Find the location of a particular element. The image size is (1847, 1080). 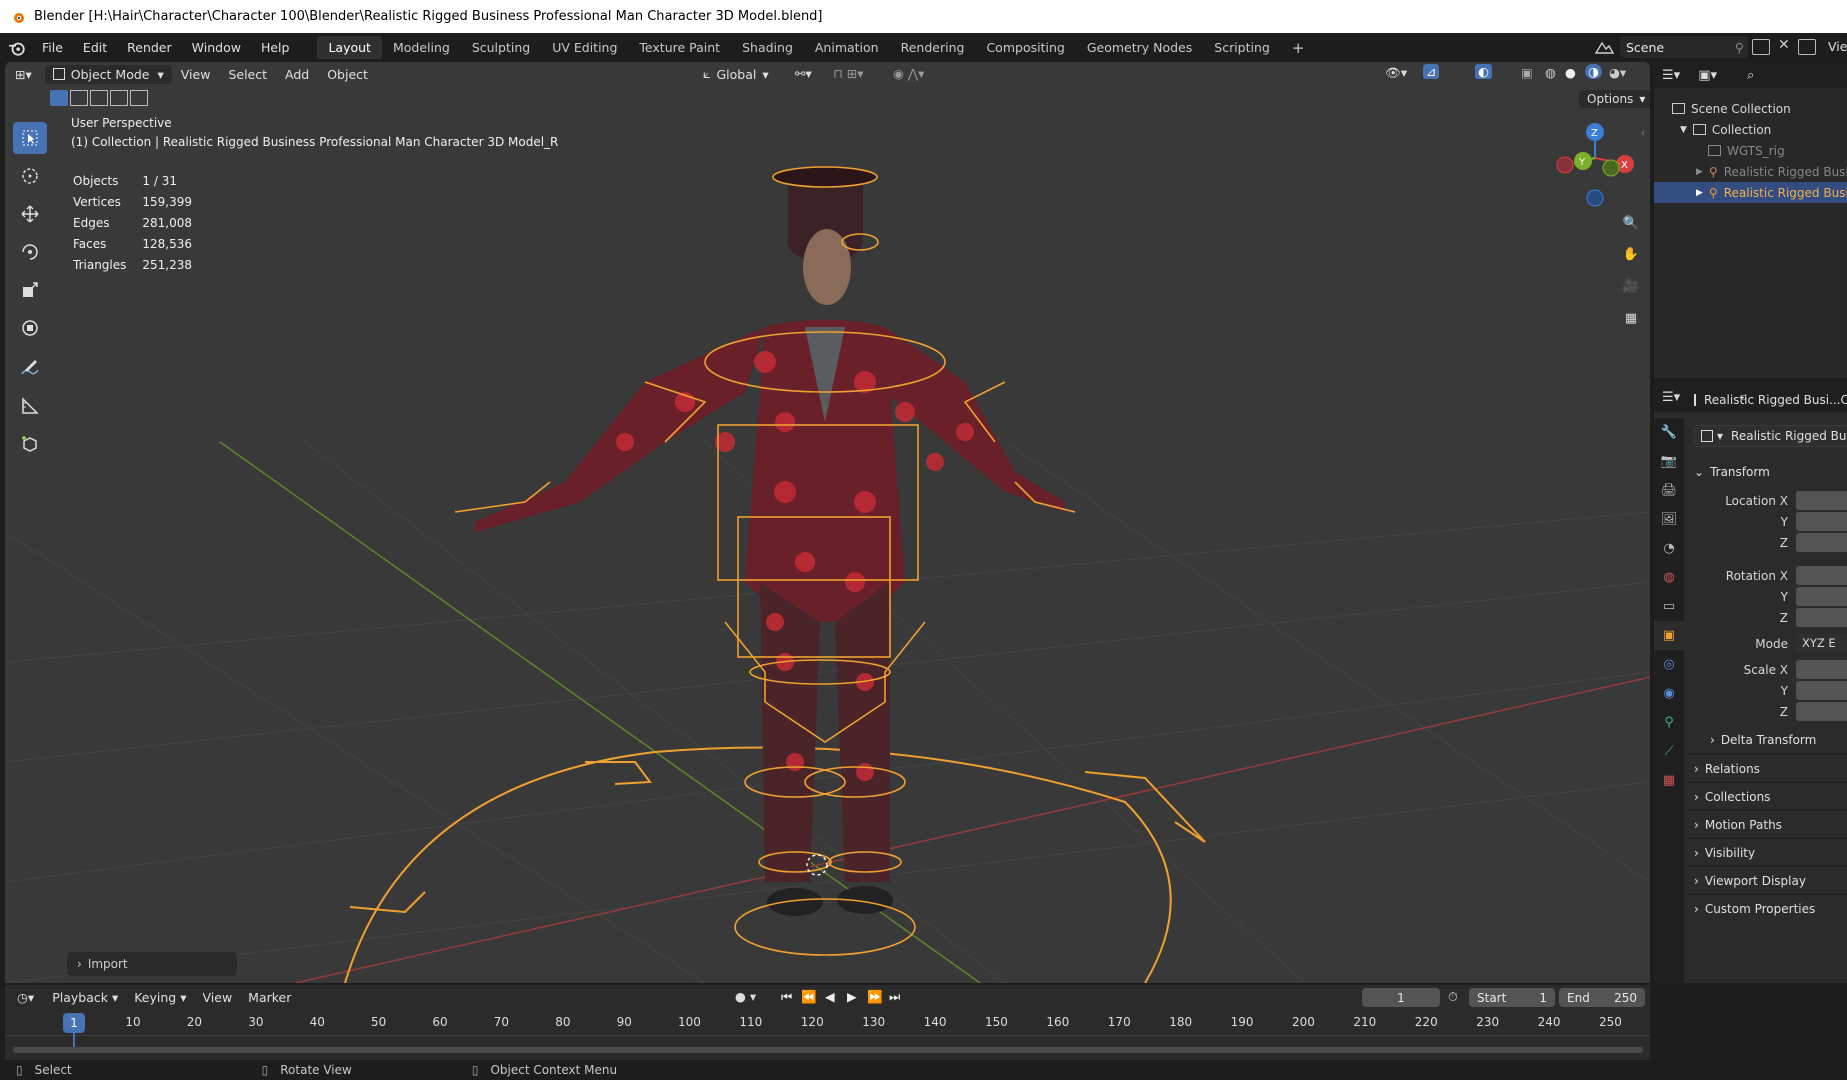

shading-material-icon: ◑ is located at coordinates (1593, 71).